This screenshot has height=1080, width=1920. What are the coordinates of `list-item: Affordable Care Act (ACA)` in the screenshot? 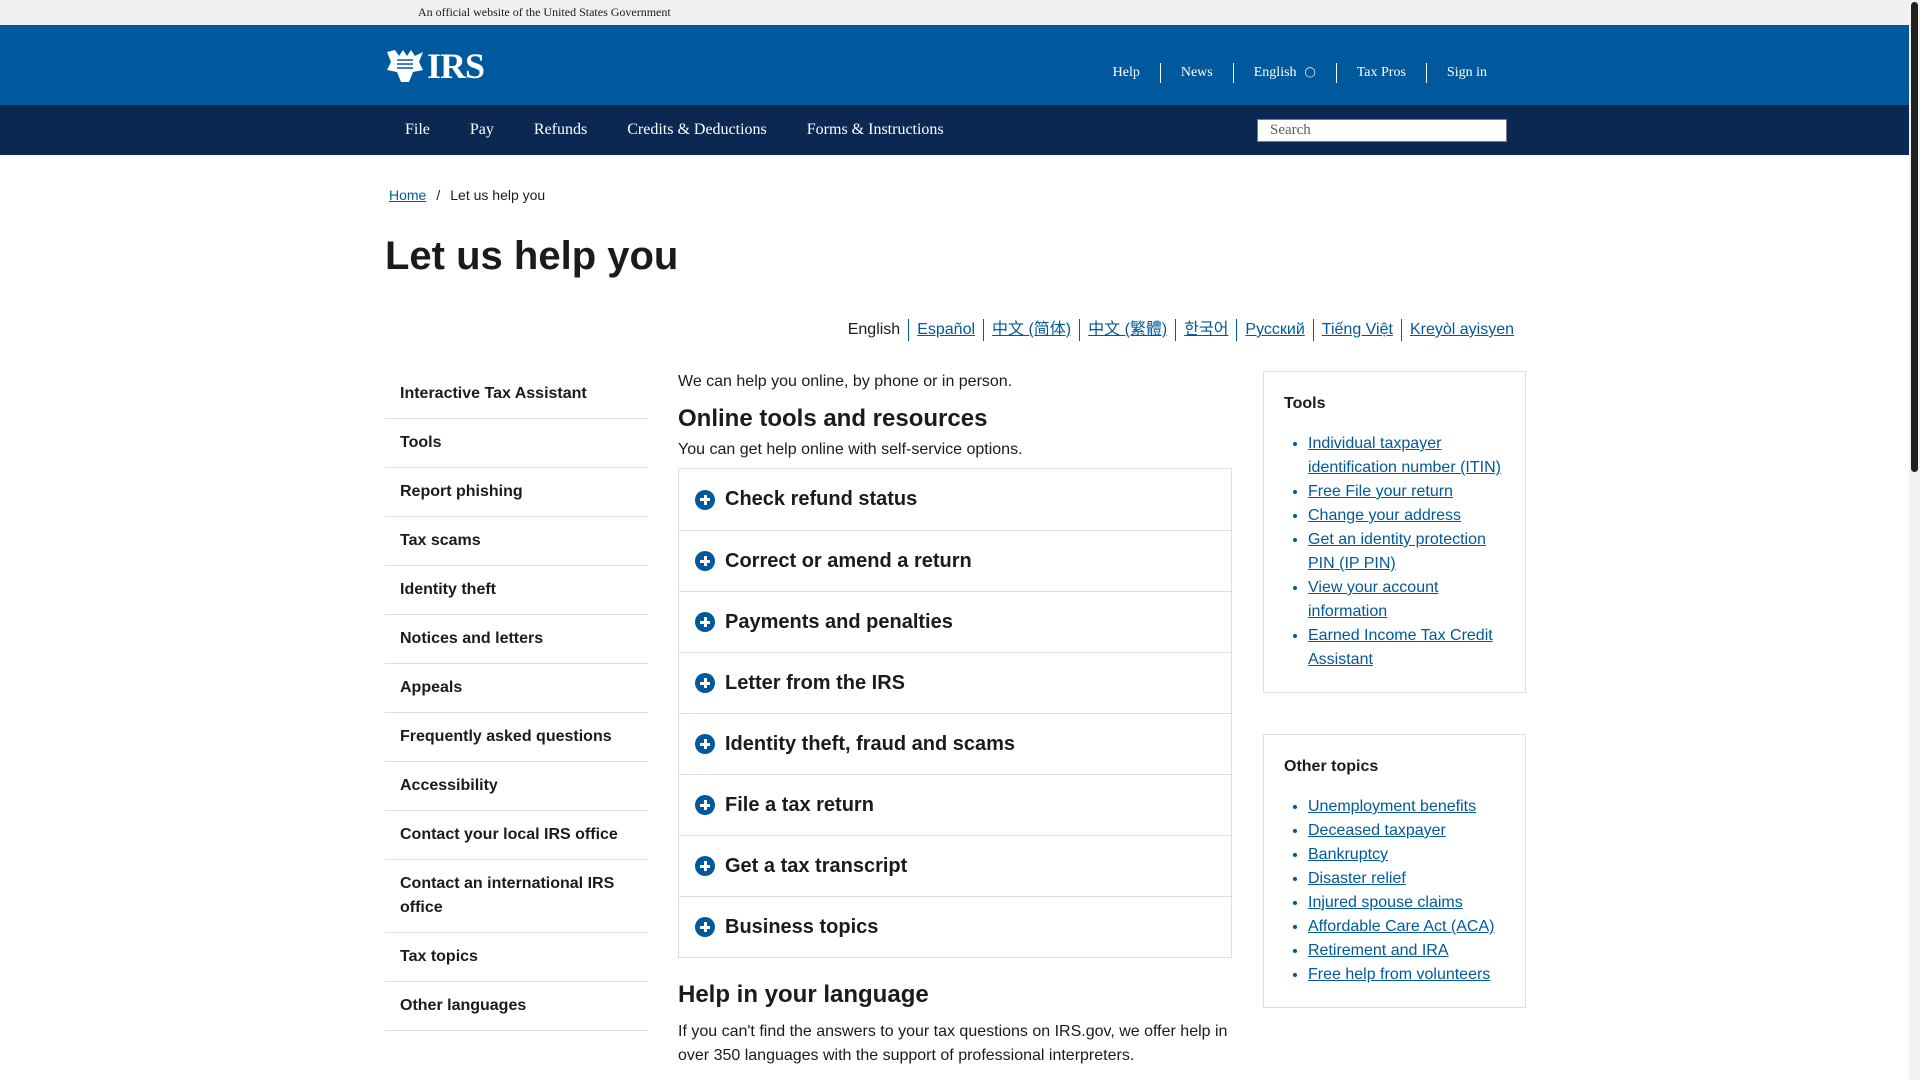 It's located at (1406, 927).